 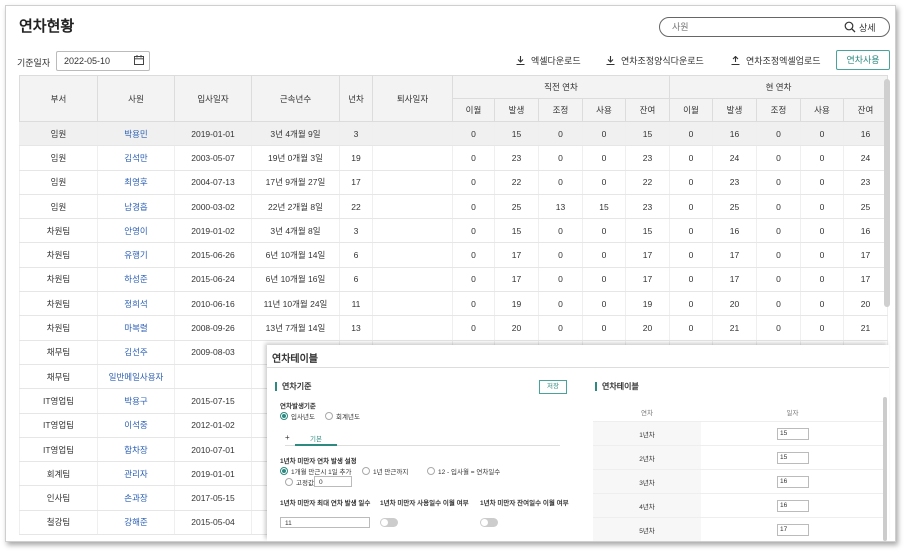 What do you see at coordinates (469, 472) in the screenshot?
I see `under1-opt3-label: 12 - 입사월 = 연차일수` at bounding box center [469, 472].